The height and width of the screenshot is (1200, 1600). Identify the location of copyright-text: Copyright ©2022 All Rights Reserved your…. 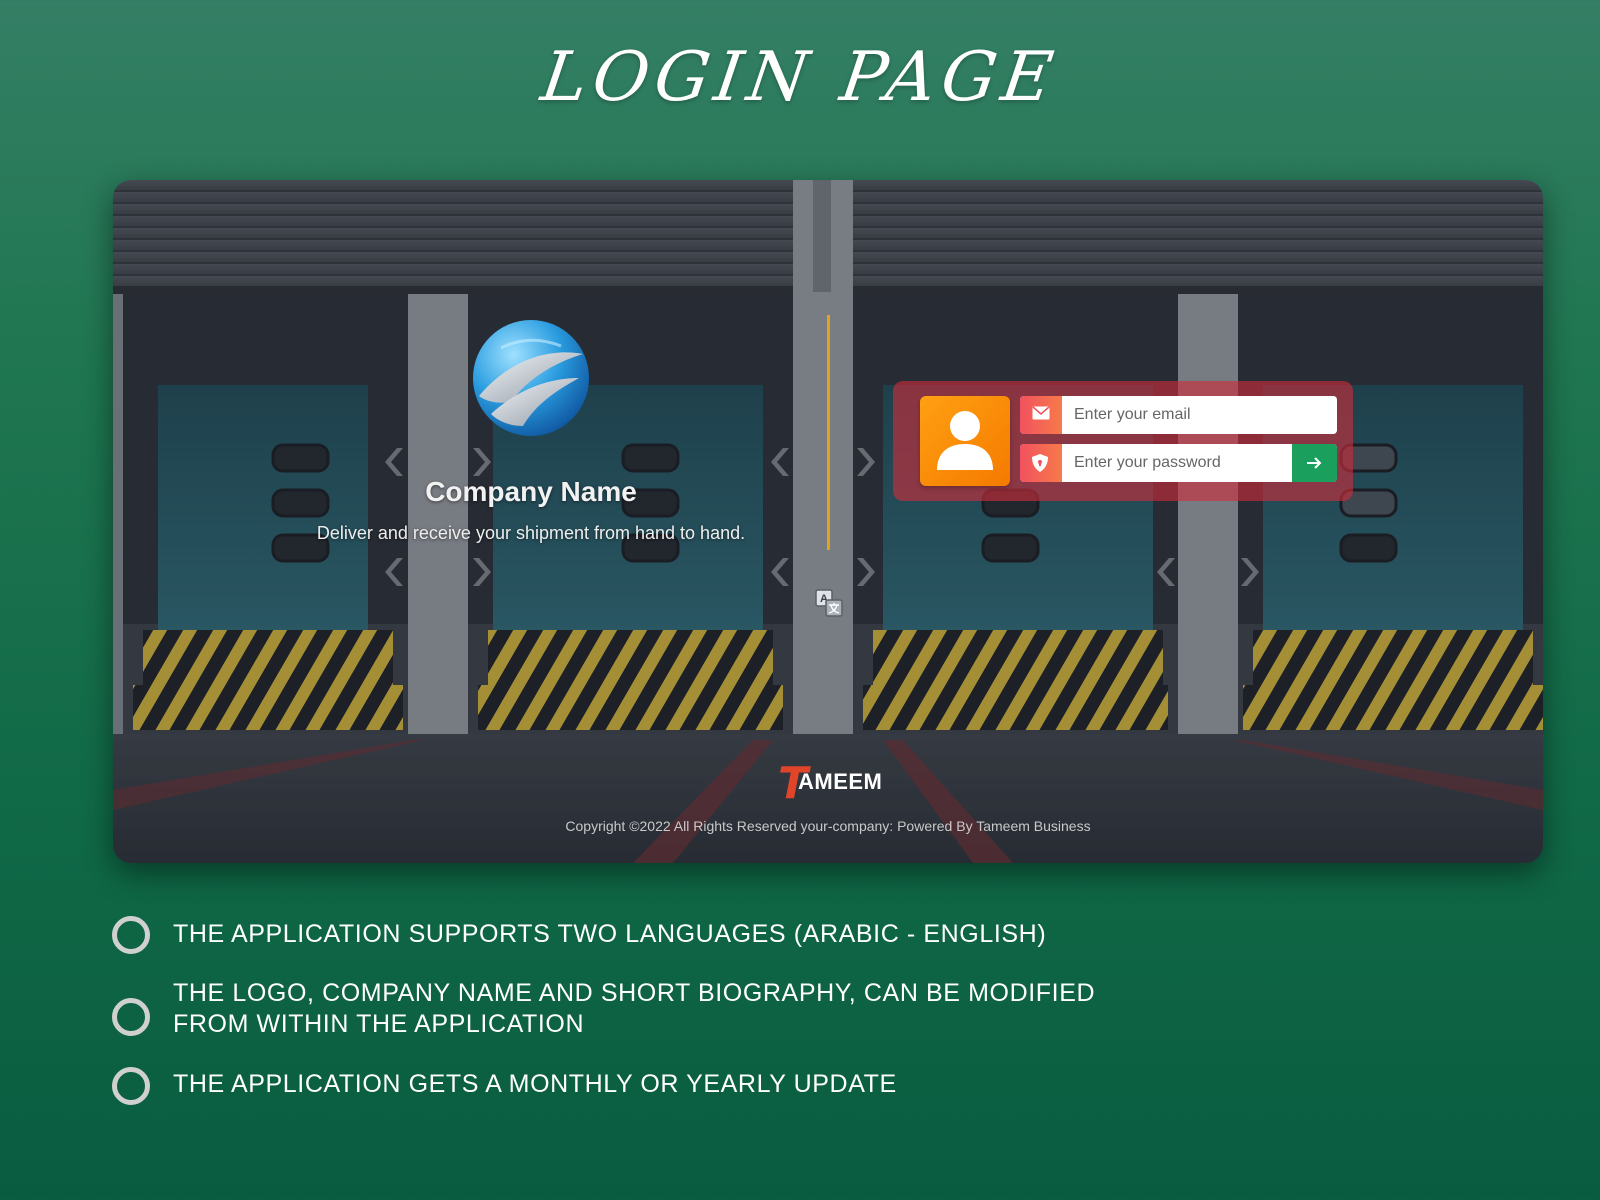
(828, 826).